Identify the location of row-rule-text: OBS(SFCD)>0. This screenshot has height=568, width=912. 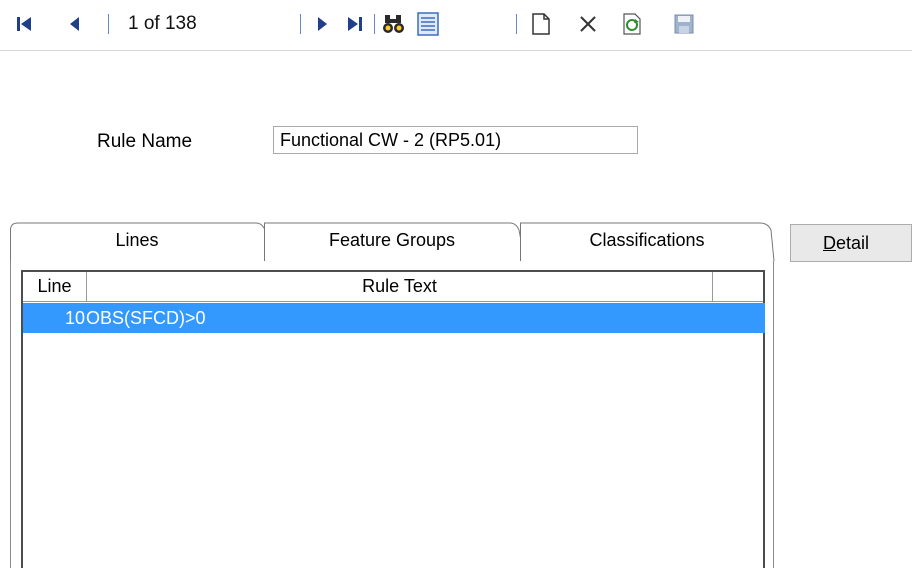
(146, 318).